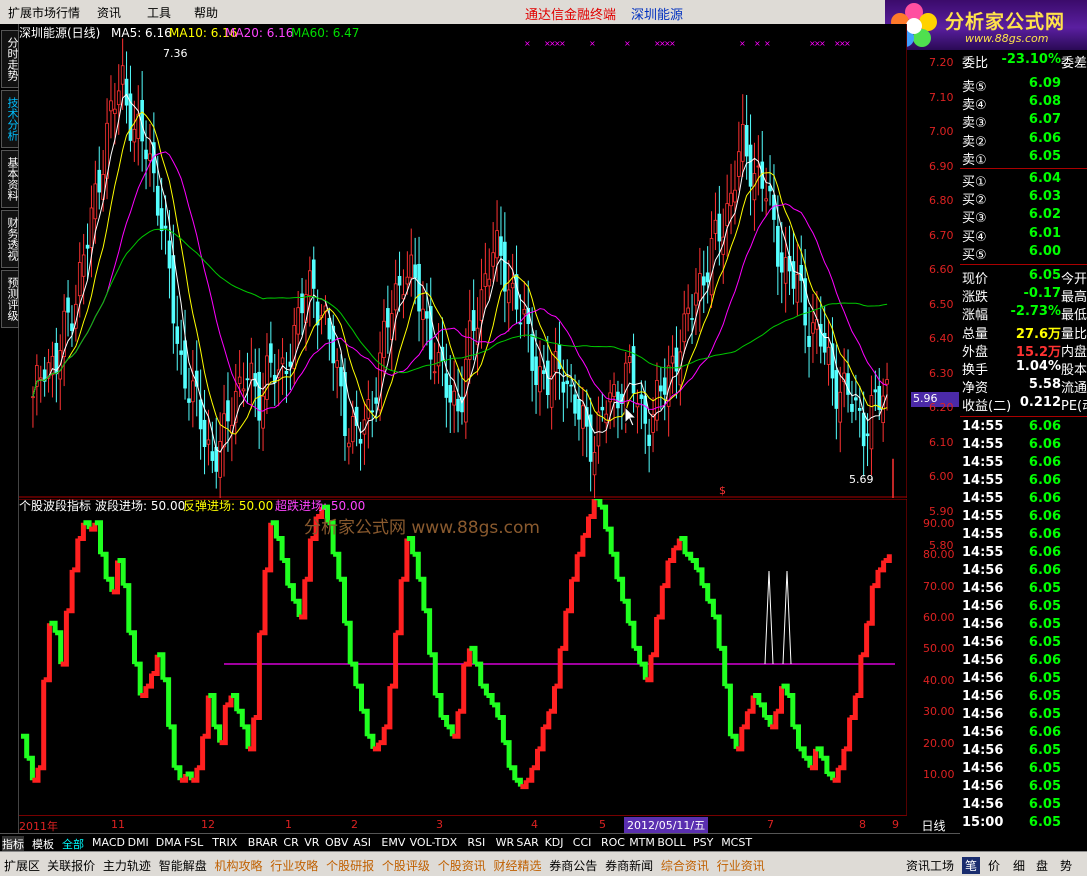 Image resolution: width=1087 pixels, height=876 pixels. Describe the element at coordinates (1019, 865) in the screenshot. I see `panel-switch-tab: 细` at that location.